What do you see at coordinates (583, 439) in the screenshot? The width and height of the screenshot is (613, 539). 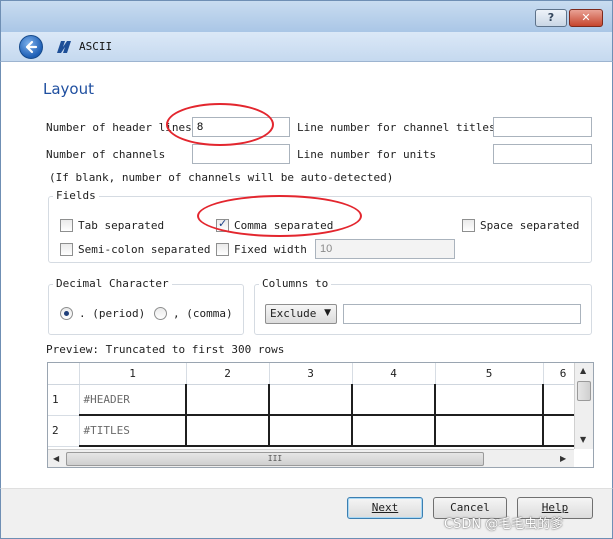 I see `scroll-down-icon: ▼` at bounding box center [583, 439].